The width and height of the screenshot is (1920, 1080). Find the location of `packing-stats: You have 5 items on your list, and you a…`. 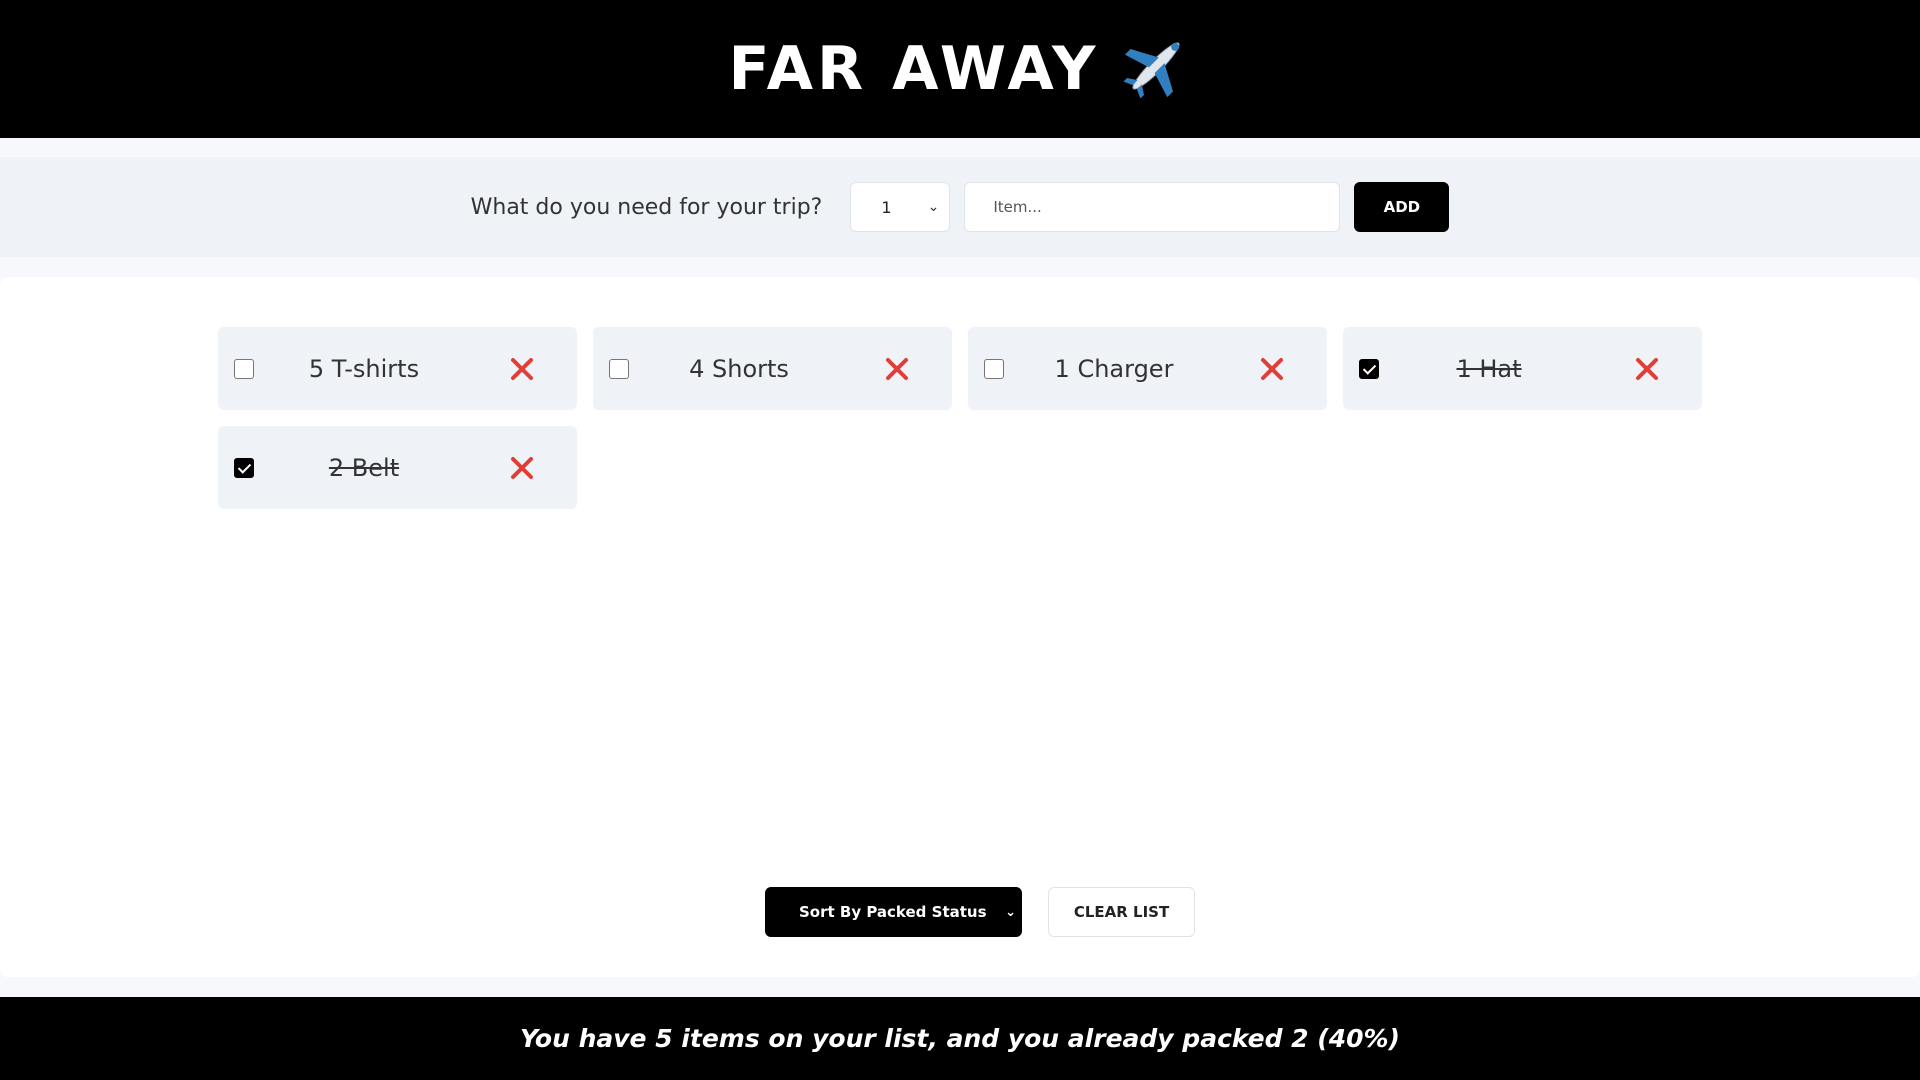

packing-stats: You have 5 items on your list, and you a… is located at coordinates (960, 1038).